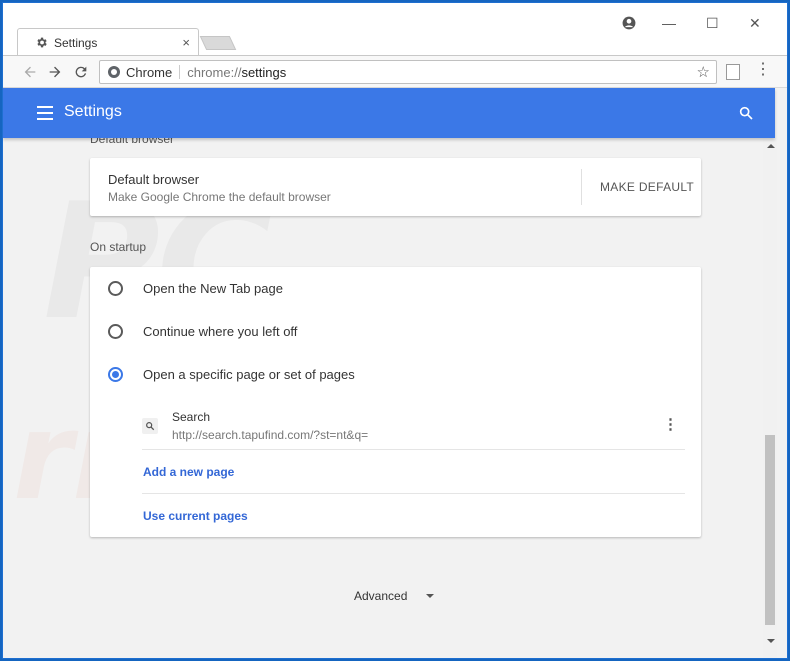 The height and width of the screenshot is (661, 790). I want to click on close-window-icon: ✕, so click(755, 23).